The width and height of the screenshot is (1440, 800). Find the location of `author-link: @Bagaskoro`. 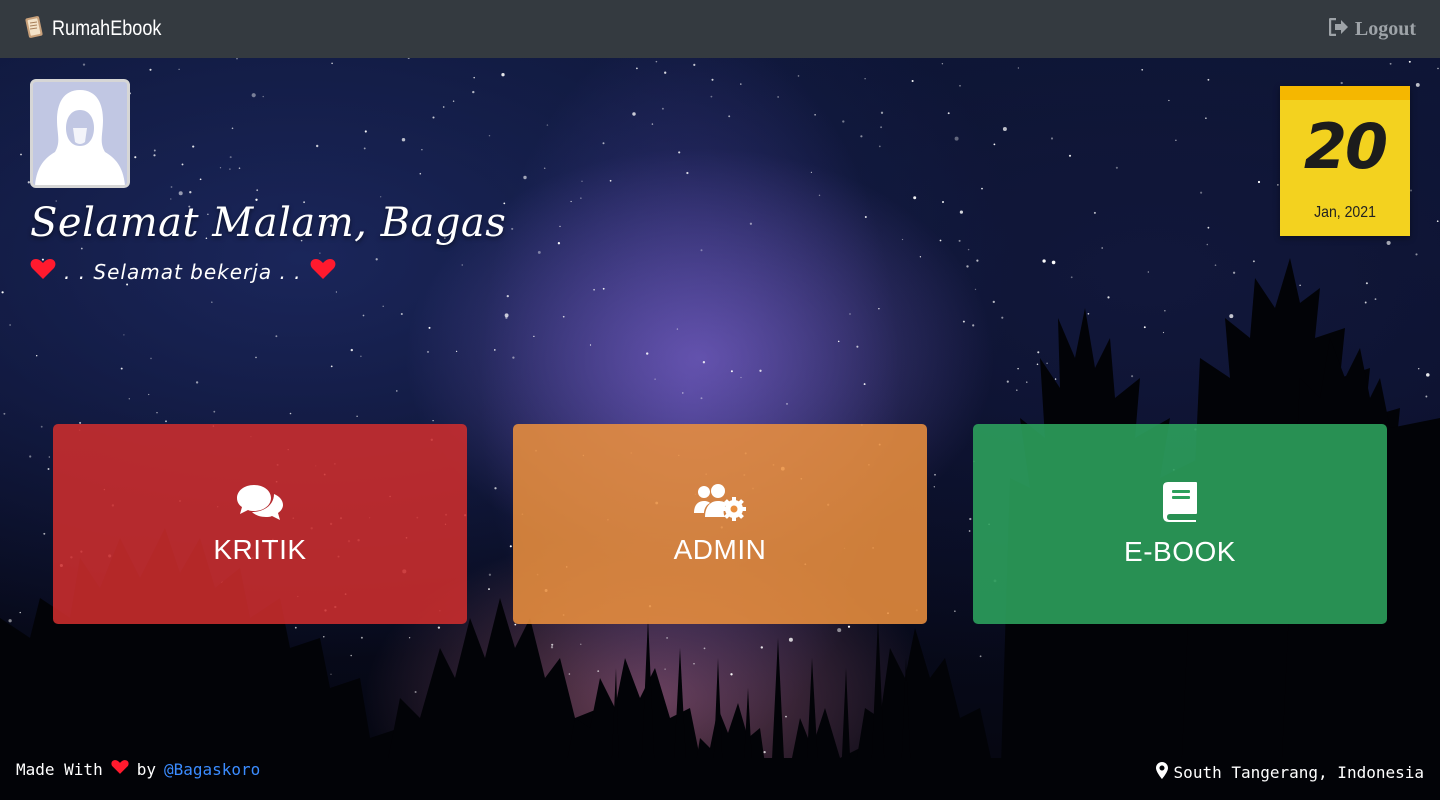

author-link: @Bagaskoro is located at coordinates (212, 769).